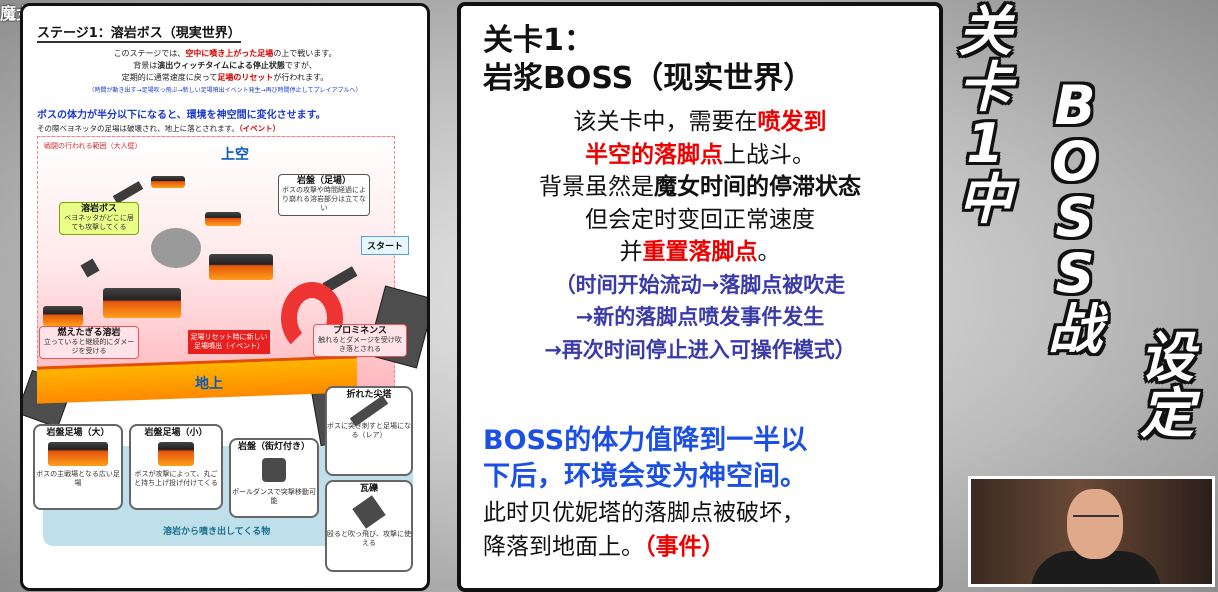 Image resolution: width=1218 pixels, height=592 pixels. I want to click on doc-title: ステージ1：溶岩ボス（現実世界）, so click(139, 34).